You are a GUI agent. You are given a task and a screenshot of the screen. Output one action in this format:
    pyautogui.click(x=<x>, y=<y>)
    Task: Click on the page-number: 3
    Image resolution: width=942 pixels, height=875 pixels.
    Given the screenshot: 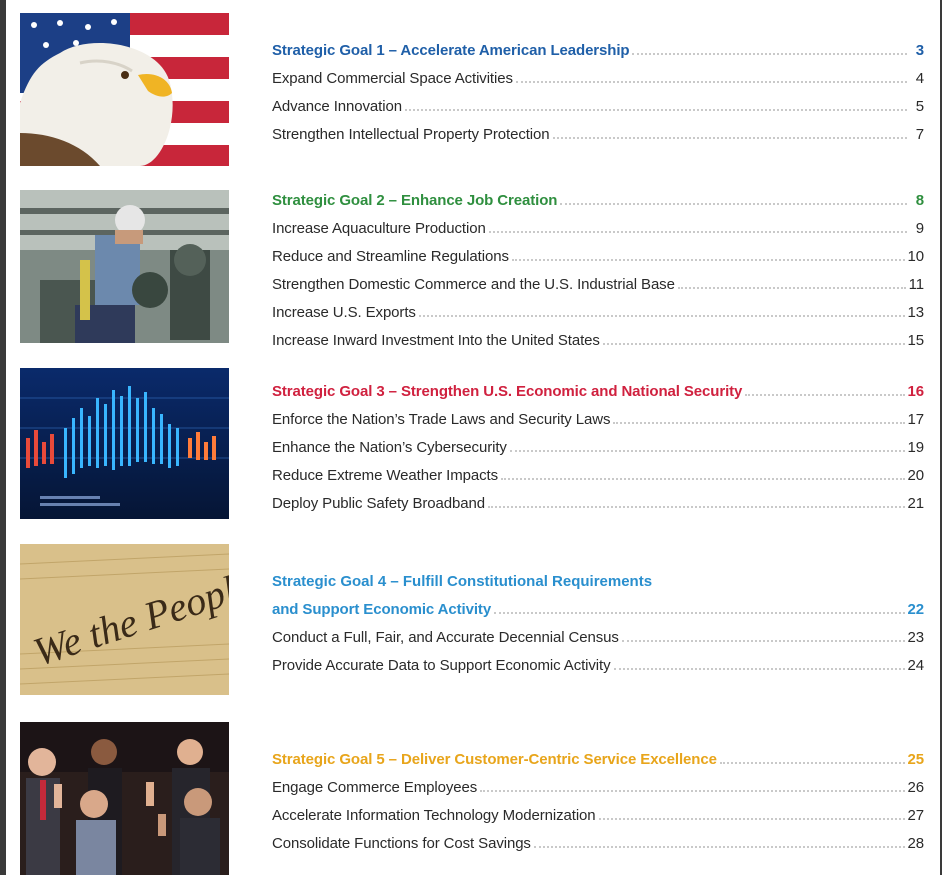 What is the action you would take?
    pyautogui.click(x=919, y=50)
    